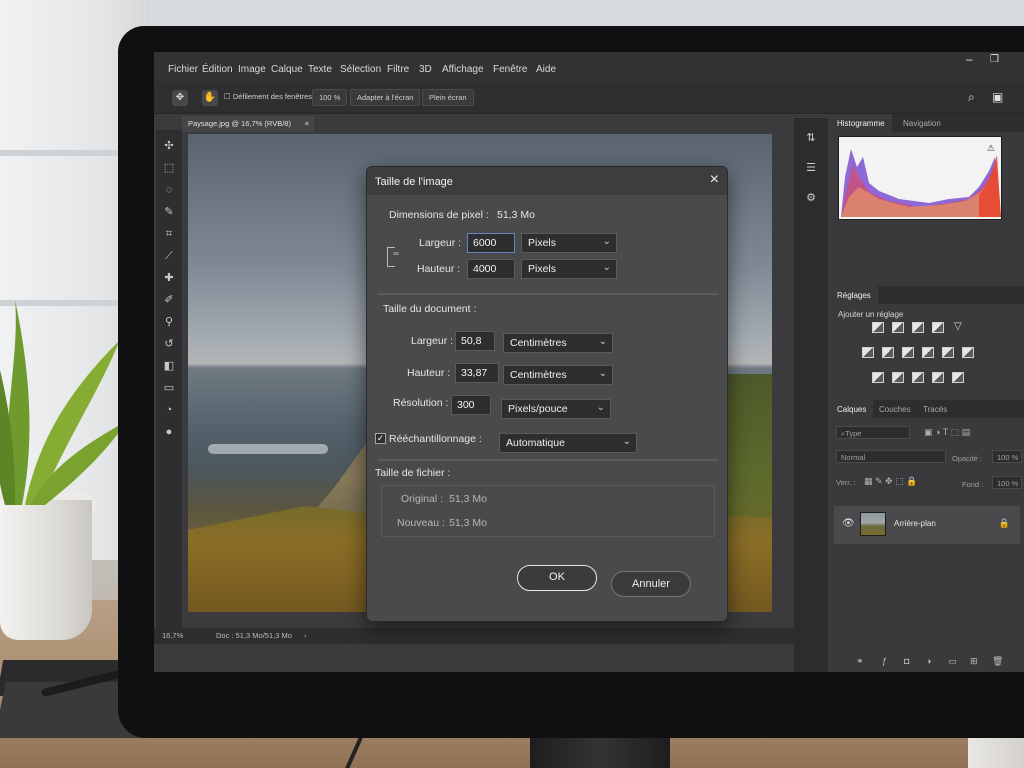 This screenshot has width=1024, height=768. Describe the element at coordinates (868, 352) in the screenshot. I see `hue-saturation-icon` at that location.